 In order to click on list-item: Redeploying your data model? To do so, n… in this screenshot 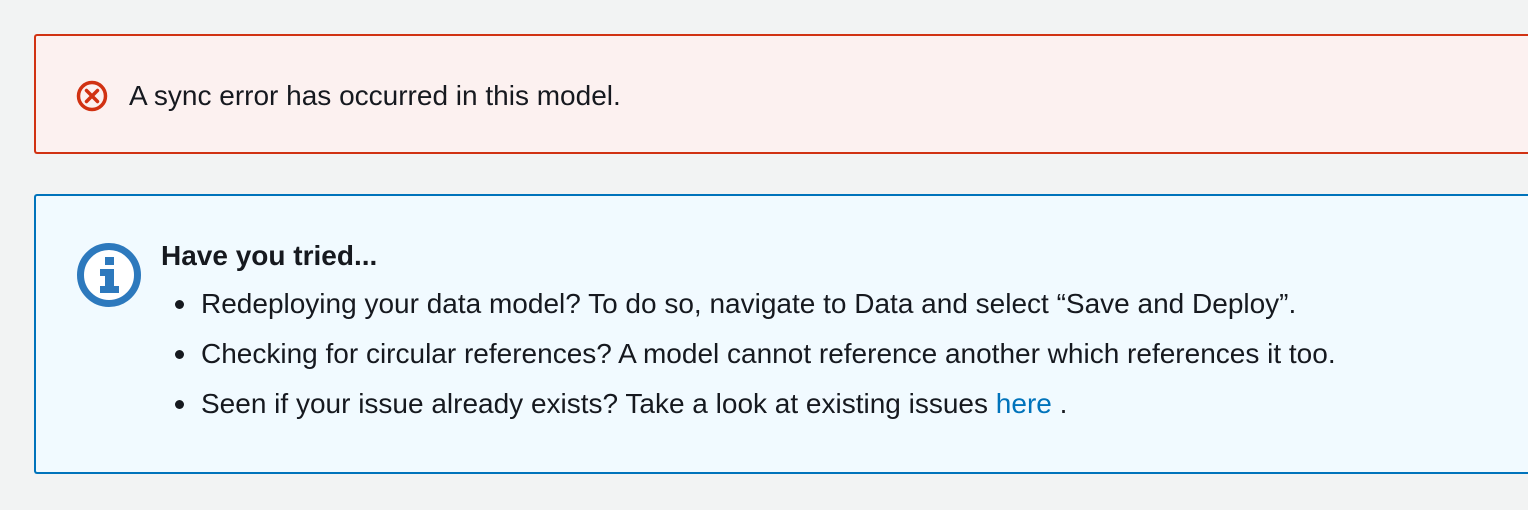, I will do `click(748, 311)`.